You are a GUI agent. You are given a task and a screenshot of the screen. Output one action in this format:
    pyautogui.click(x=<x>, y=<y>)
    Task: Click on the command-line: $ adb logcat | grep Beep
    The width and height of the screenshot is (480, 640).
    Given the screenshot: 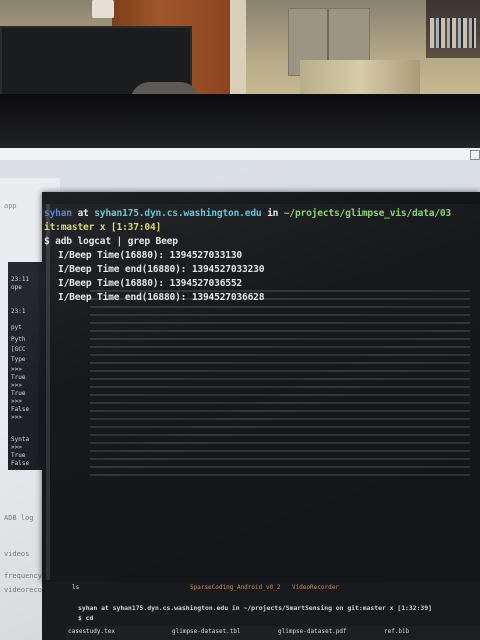 What is the action you would take?
    pyautogui.click(x=111, y=241)
    